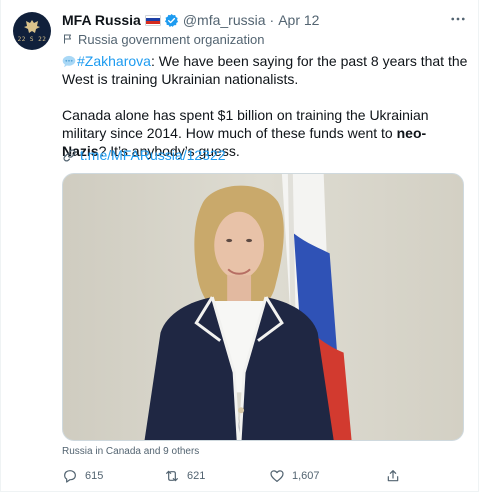 This screenshot has width=491, height=498. I want to click on tweet-actions: 615 621 1,607, so click(266, 476).